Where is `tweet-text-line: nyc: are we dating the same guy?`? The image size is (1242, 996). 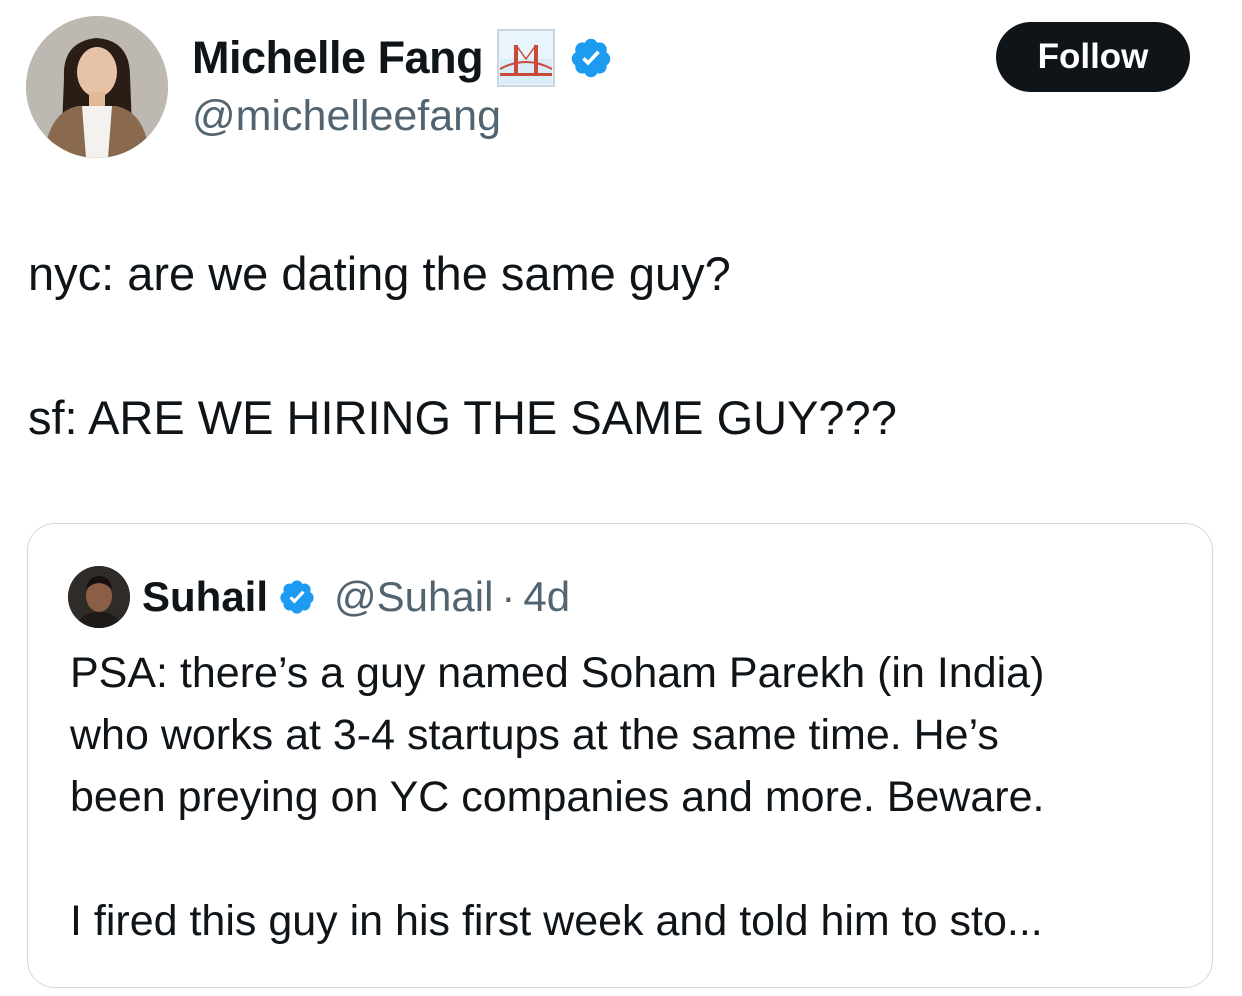
tweet-text-line: nyc: are we dating the same guy? is located at coordinates (379, 273).